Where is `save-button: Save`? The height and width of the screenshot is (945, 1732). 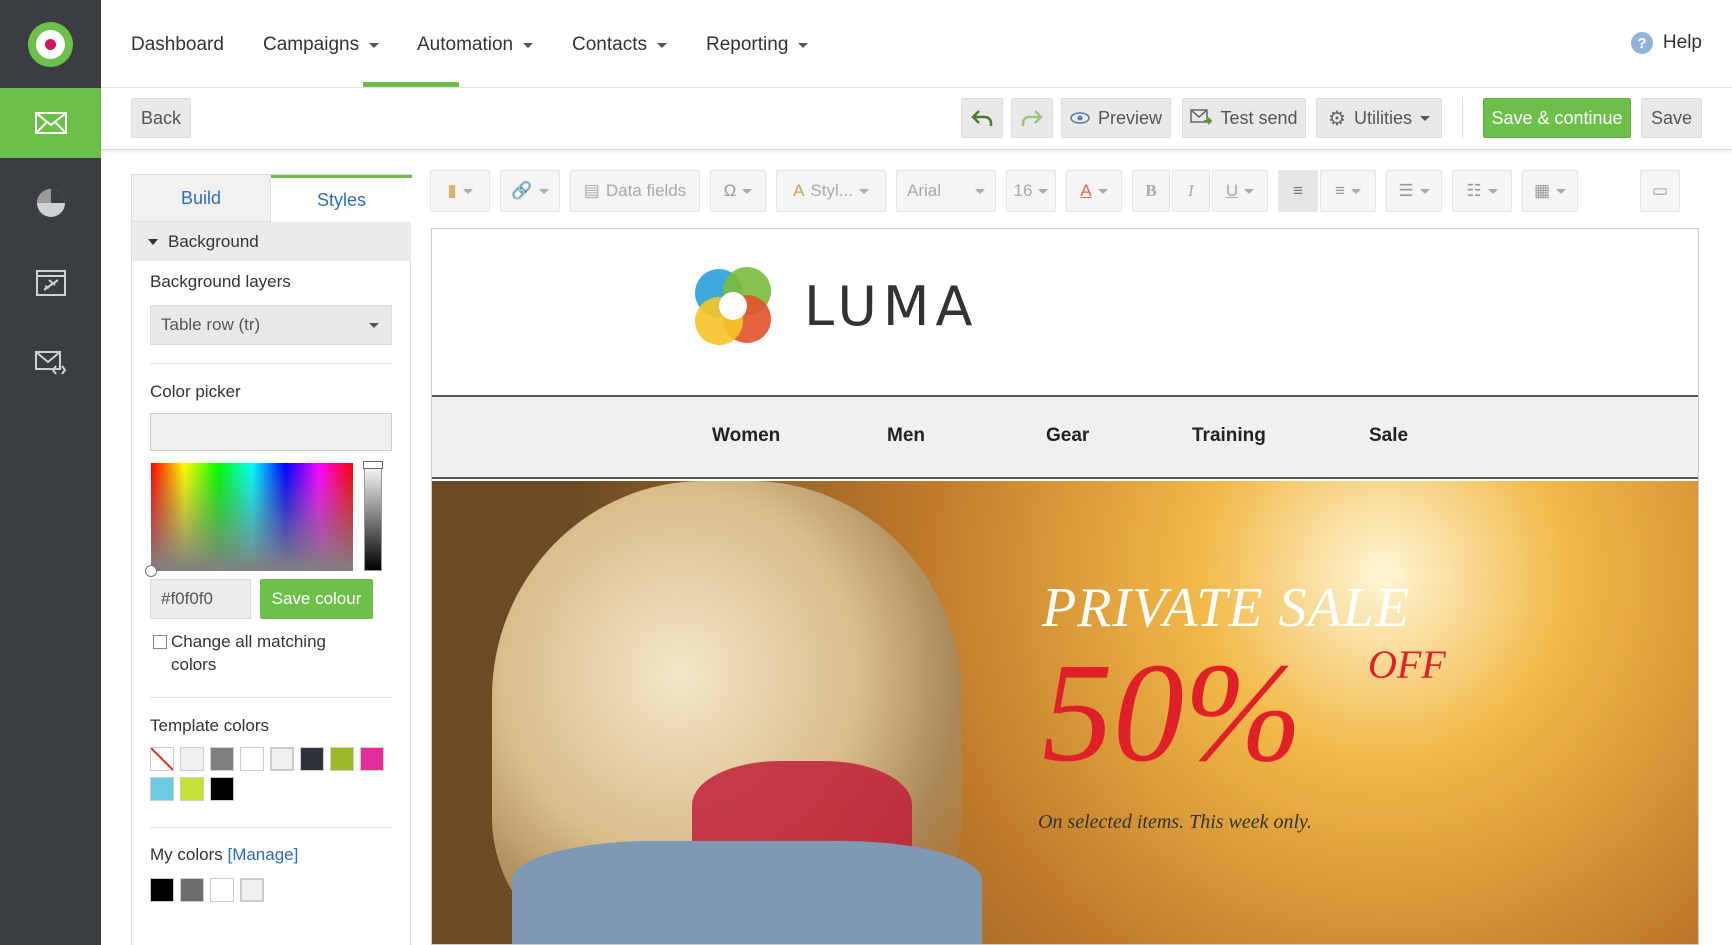 save-button: Save is located at coordinates (1671, 118).